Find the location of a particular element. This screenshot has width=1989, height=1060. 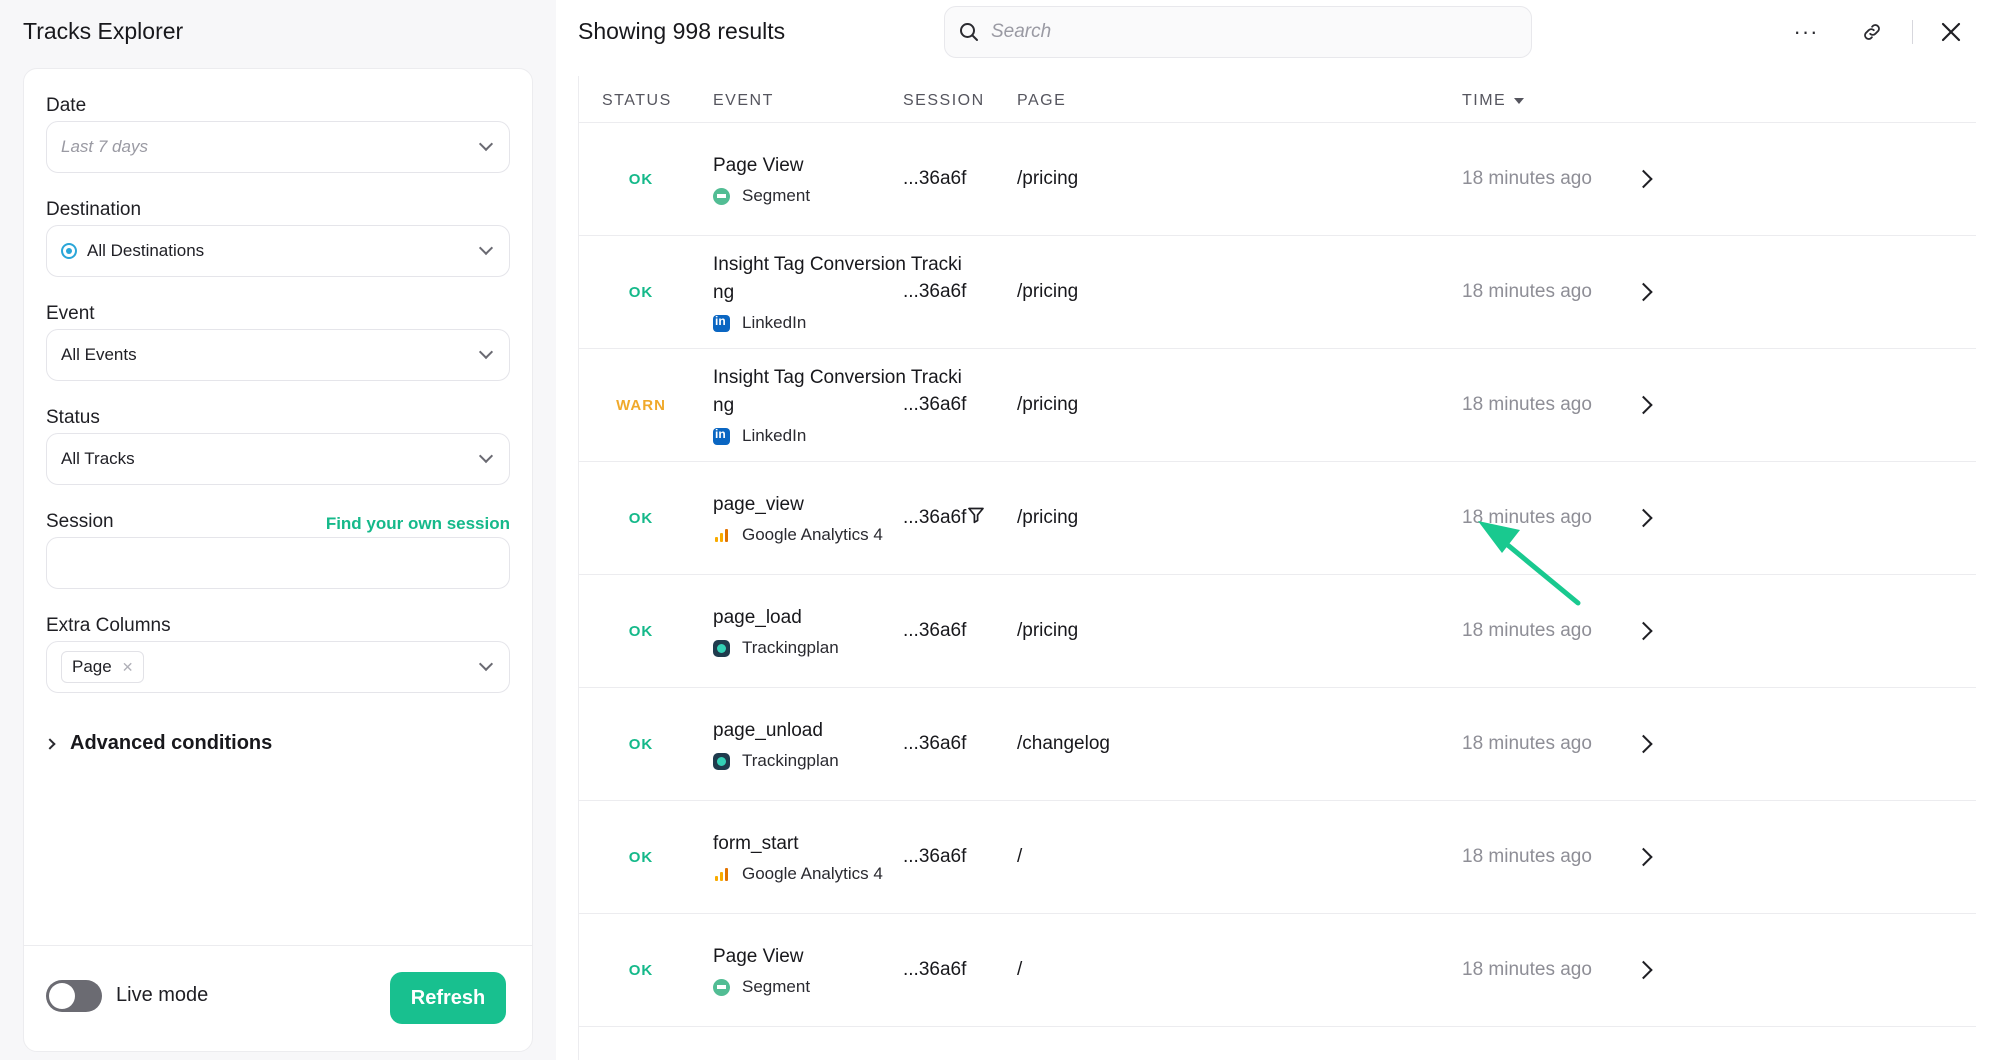

destination-select: All Destinations is located at coordinates (278, 251).